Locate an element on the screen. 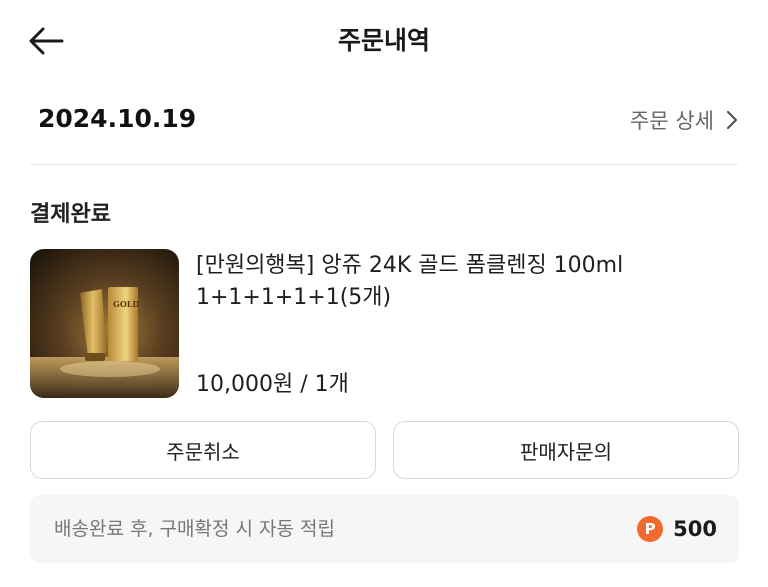 This screenshot has height=587, width=768. points-amount: 500 is located at coordinates (695, 529).